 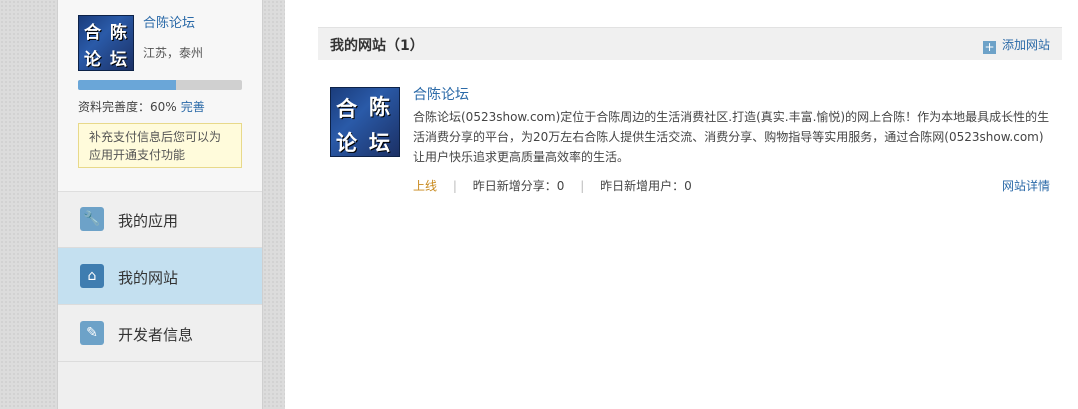 I want to click on logo-char: 合, so click(x=346, y=109).